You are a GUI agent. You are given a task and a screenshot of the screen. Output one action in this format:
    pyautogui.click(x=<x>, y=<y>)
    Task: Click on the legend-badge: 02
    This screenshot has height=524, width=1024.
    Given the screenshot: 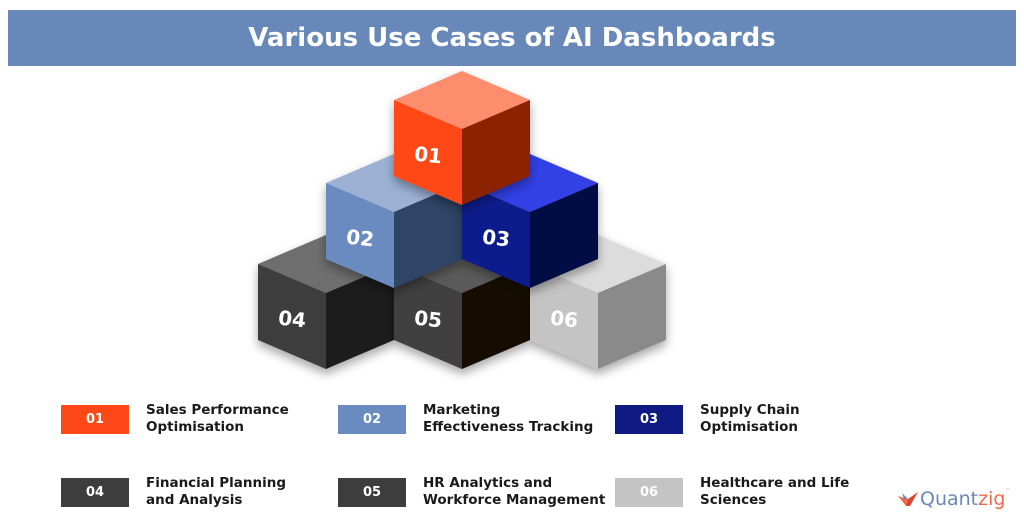 What is the action you would take?
    pyautogui.click(x=372, y=419)
    